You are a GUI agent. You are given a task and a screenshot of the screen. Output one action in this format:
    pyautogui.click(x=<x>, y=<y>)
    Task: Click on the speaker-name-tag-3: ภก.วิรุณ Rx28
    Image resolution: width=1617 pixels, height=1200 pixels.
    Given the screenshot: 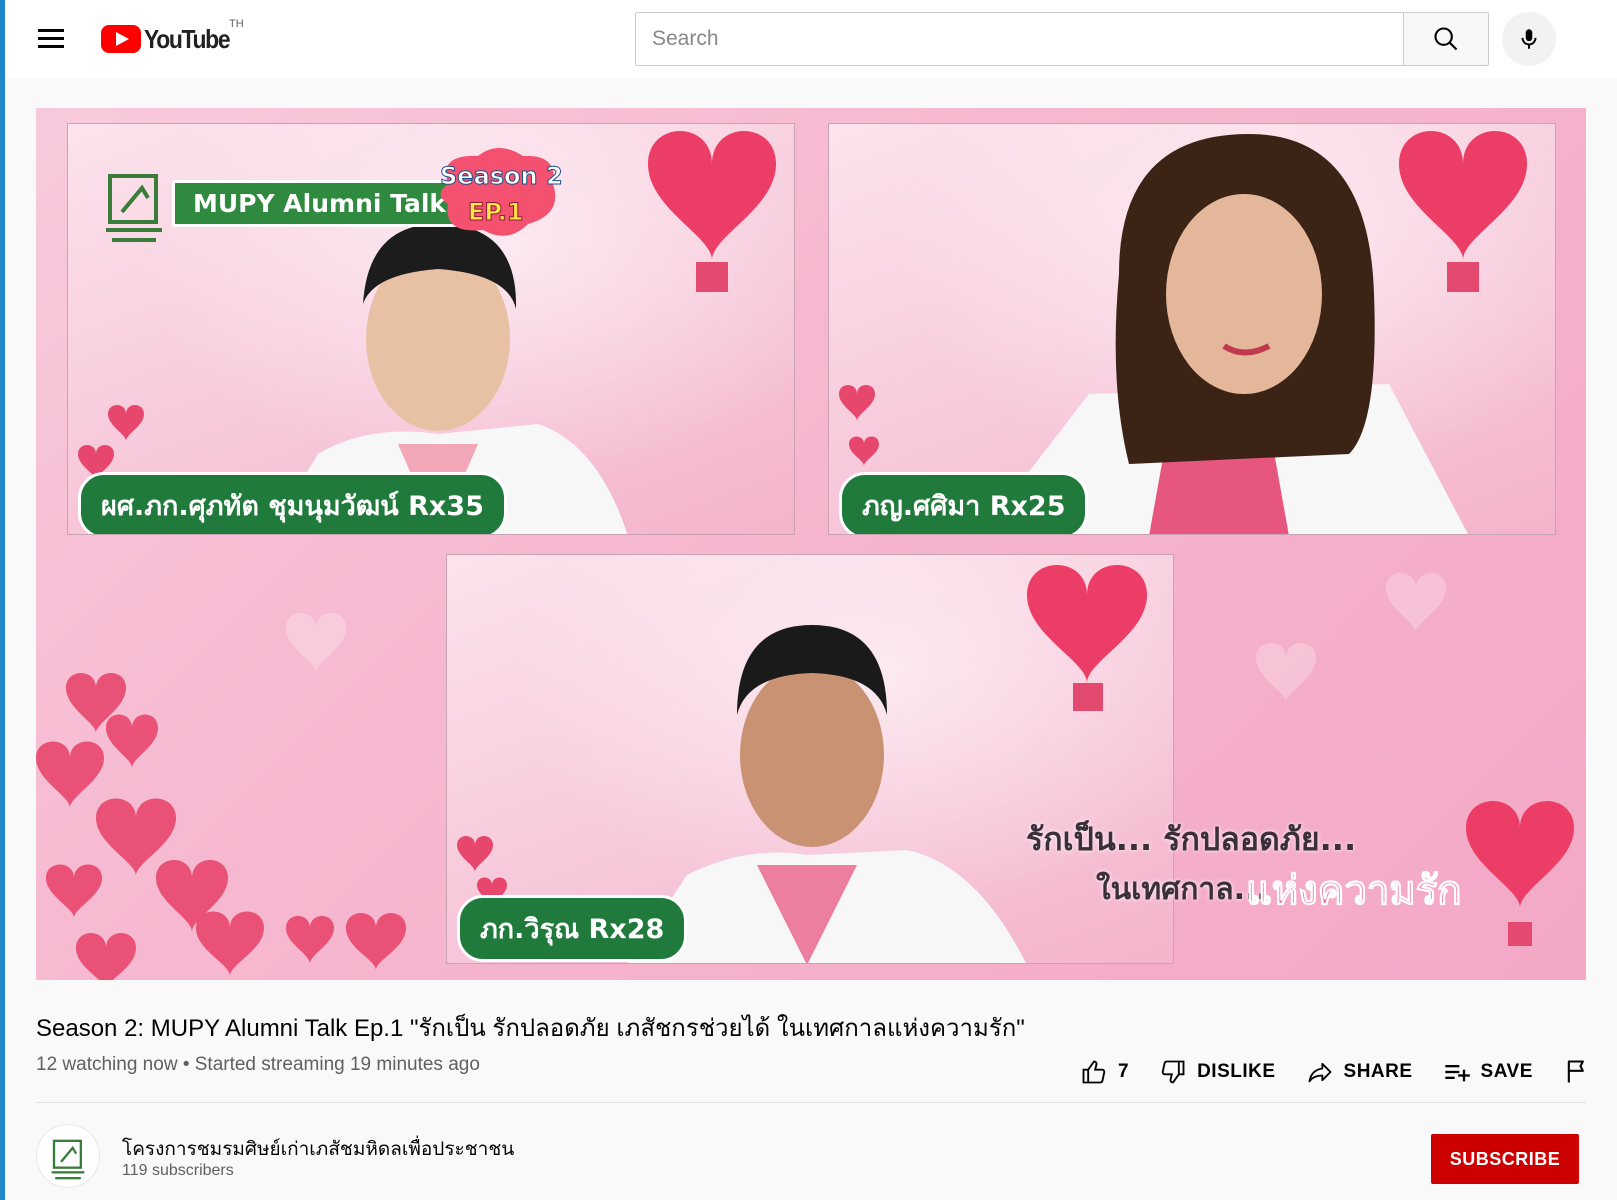 What is the action you would take?
    pyautogui.click(x=572, y=928)
    